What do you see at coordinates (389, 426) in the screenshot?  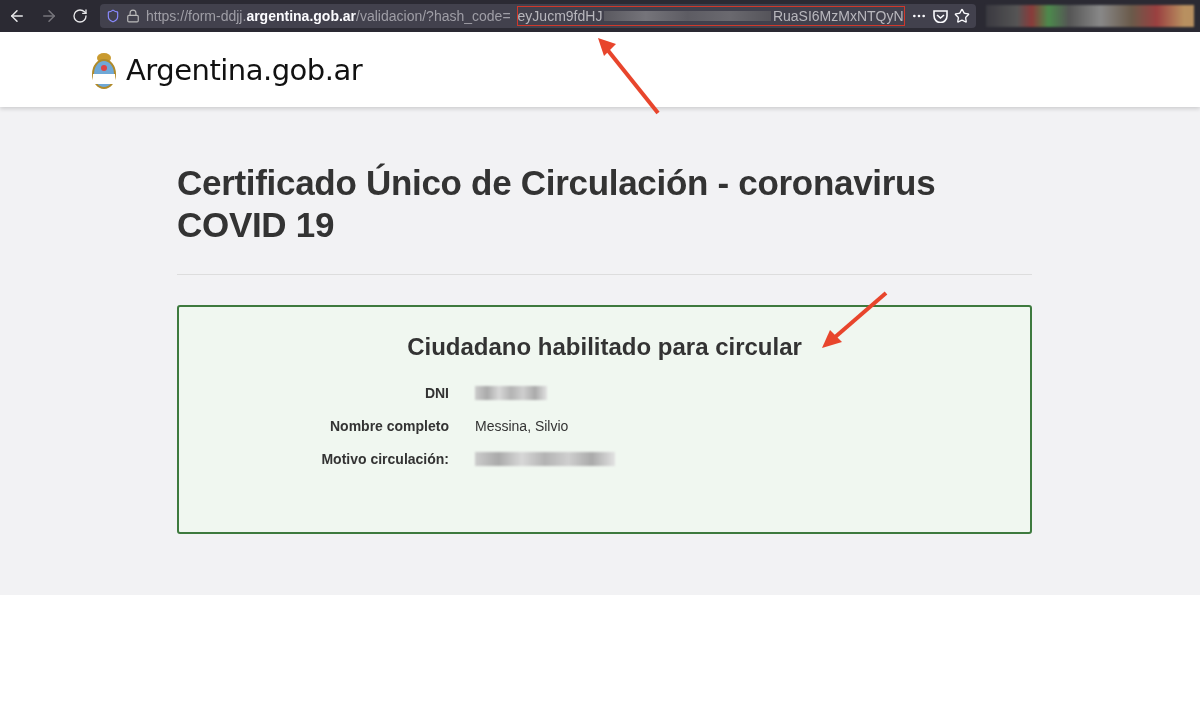 I see `field-label: Nombre completo` at bounding box center [389, 426].